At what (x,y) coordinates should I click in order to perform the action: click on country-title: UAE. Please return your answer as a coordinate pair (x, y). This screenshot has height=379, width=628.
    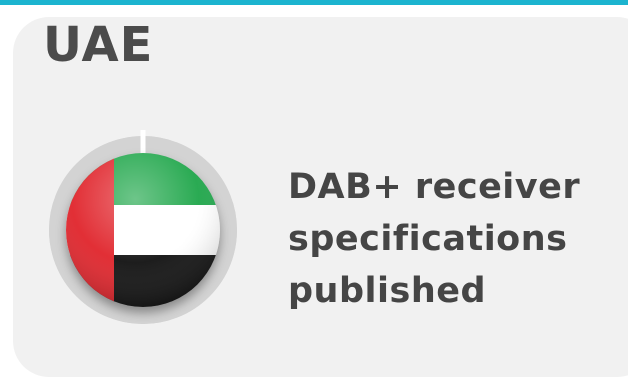
    Looking at the image, I should click on (98, 45).